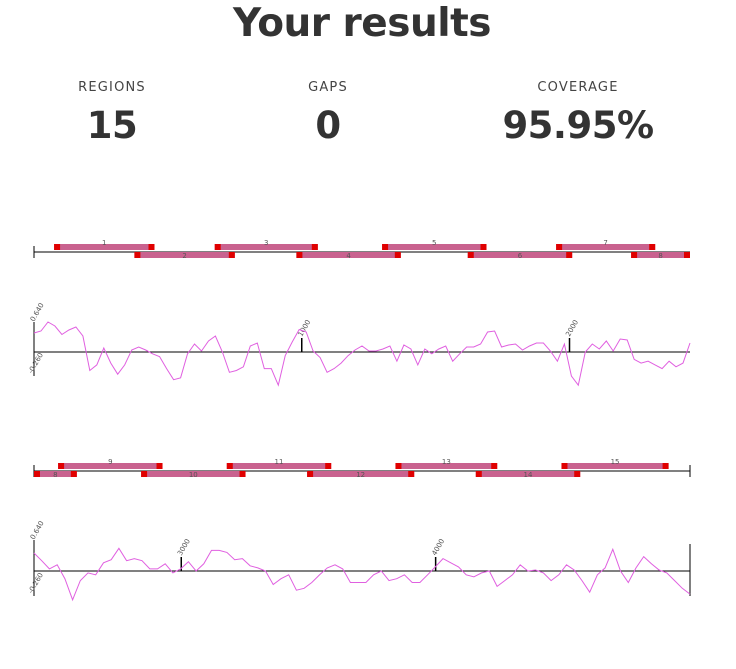 The height and width of the screenshot is (669, 736). I want to click on region-label: 11, so click(279, 462).